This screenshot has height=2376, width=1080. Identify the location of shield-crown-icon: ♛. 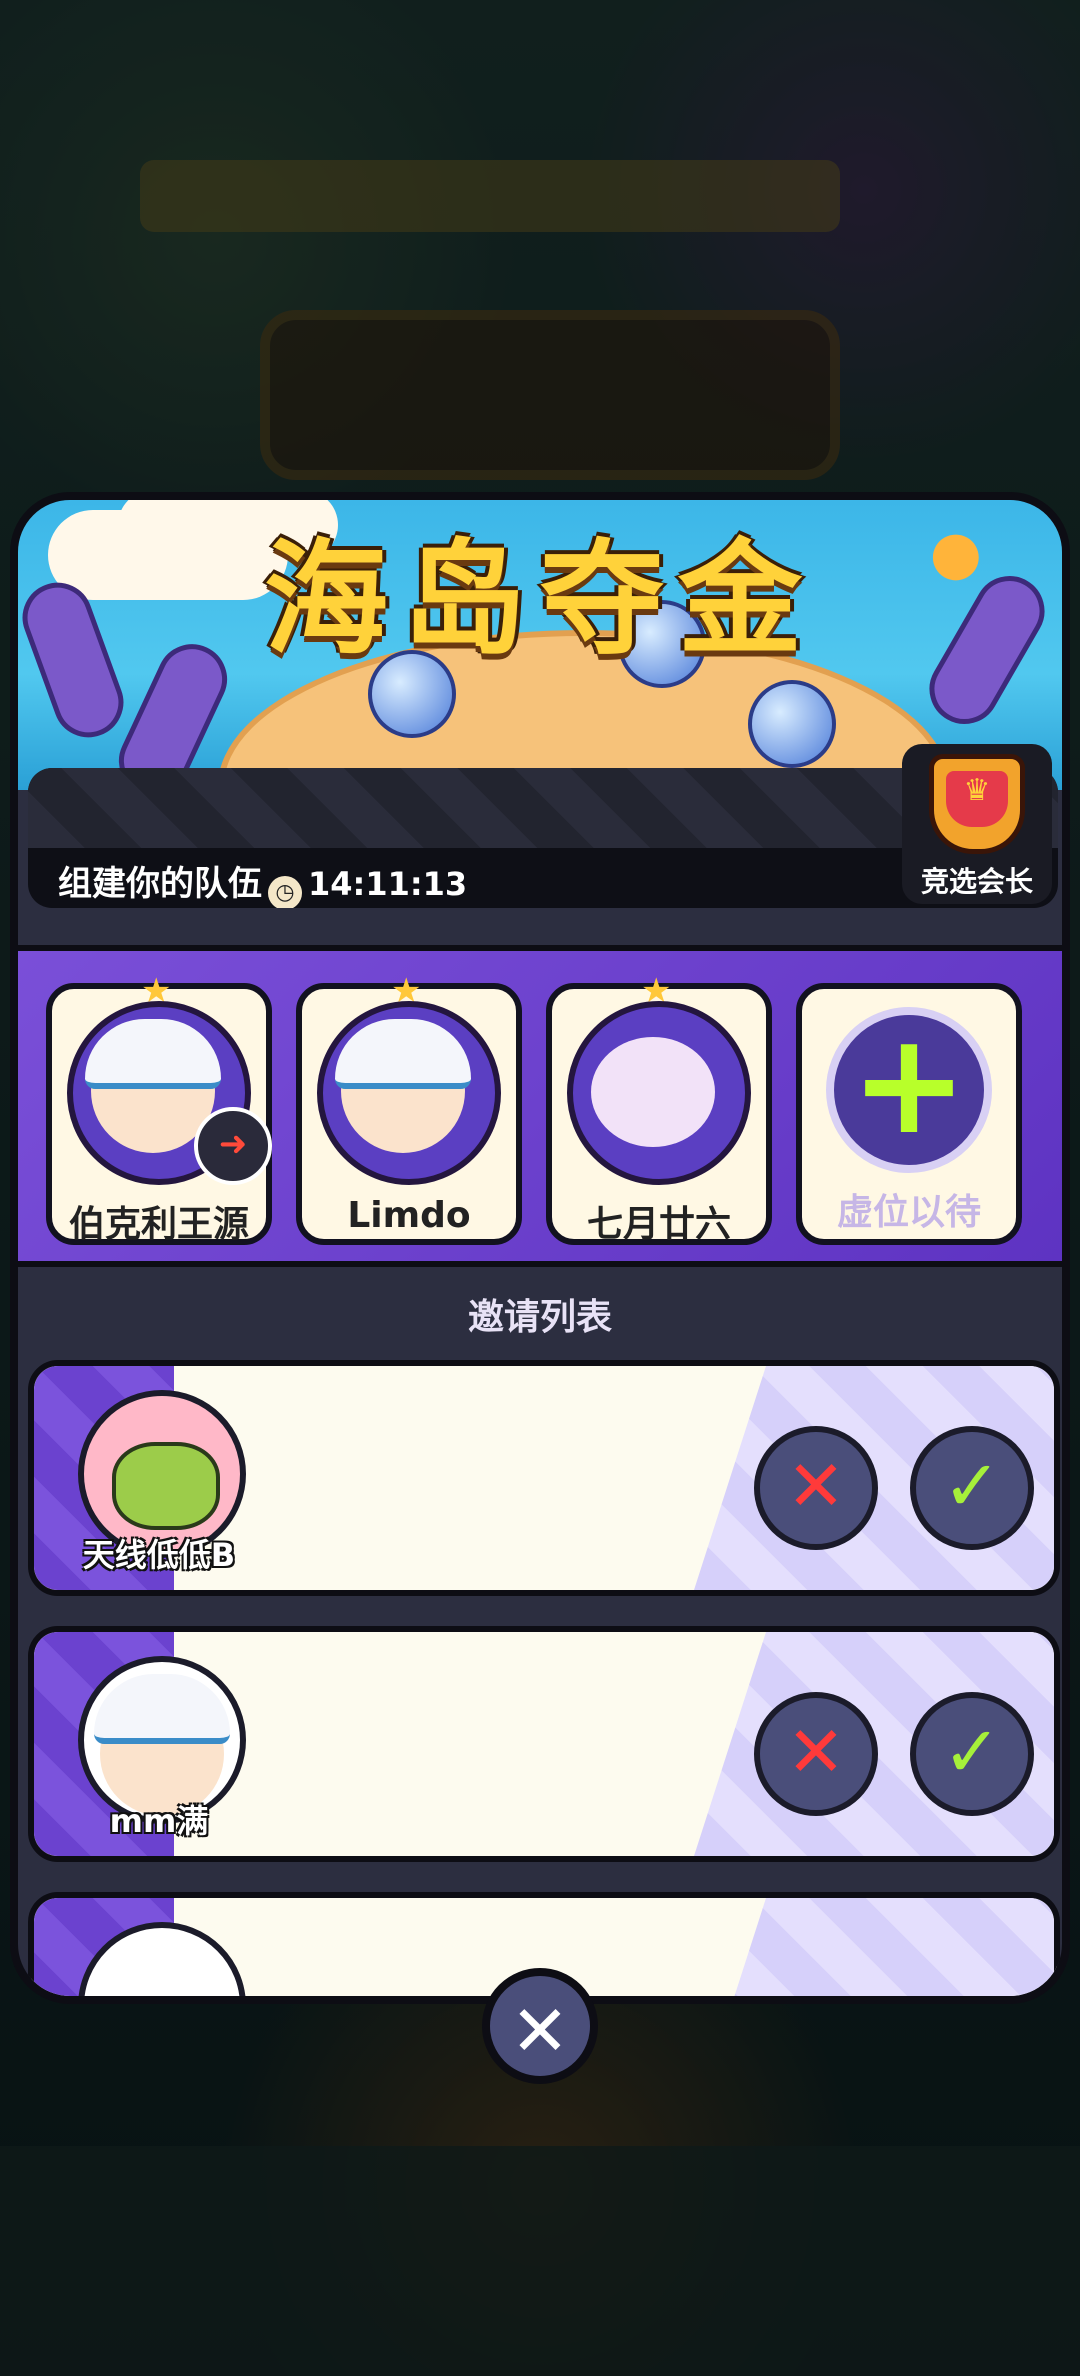
(977, 804).